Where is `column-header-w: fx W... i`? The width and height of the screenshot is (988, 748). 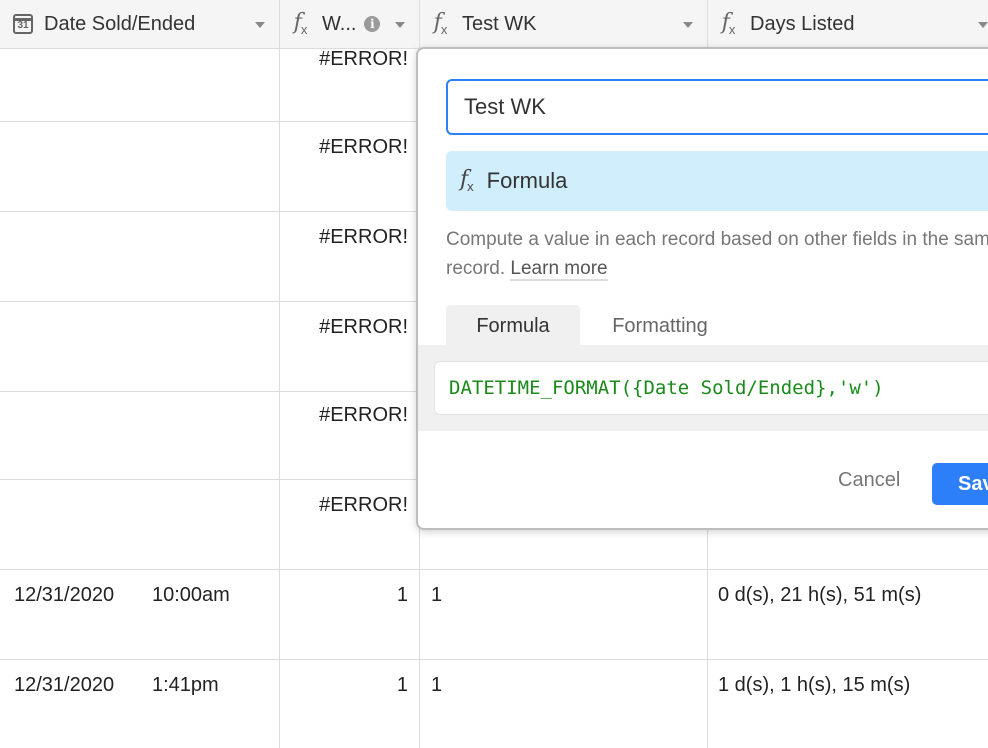
column-header-w: fx W... i is located at coordinates (350, 24).